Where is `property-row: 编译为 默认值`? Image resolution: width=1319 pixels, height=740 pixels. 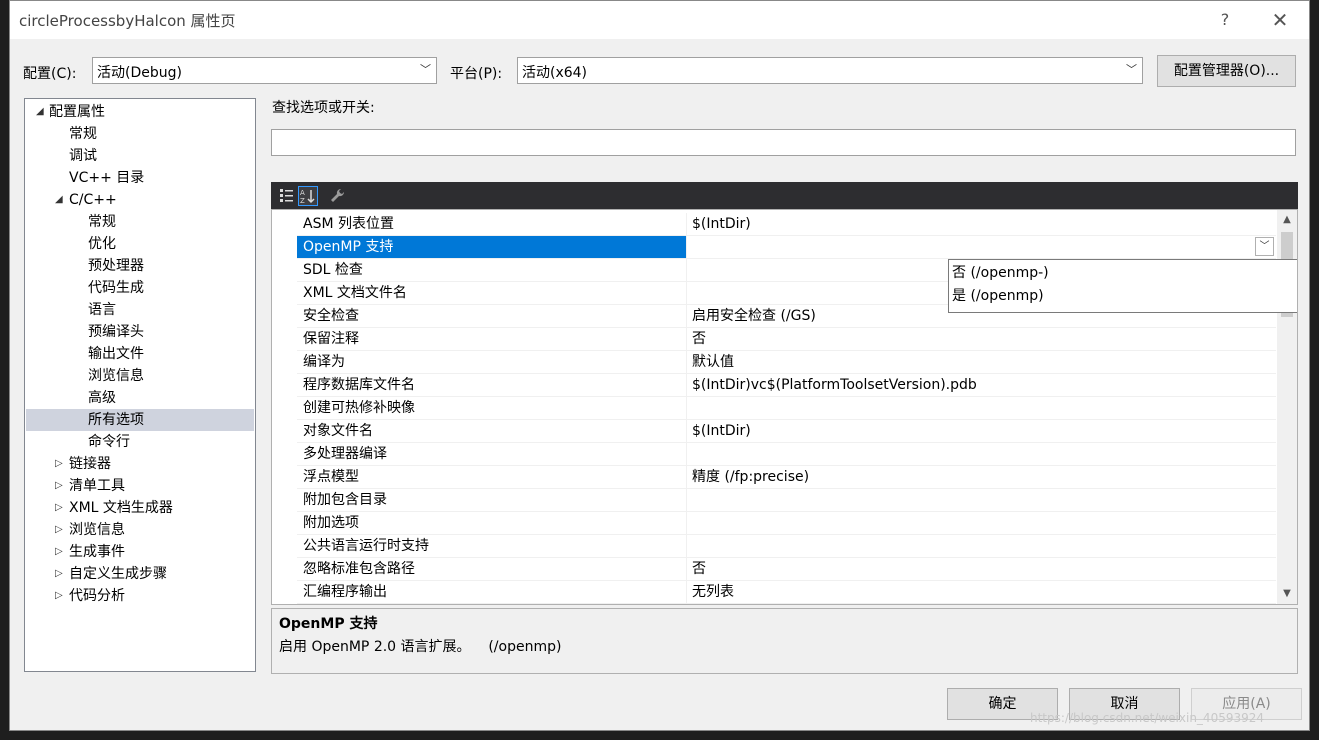
property-row: 编译为 默认值 is located at coordinates (786, 362).